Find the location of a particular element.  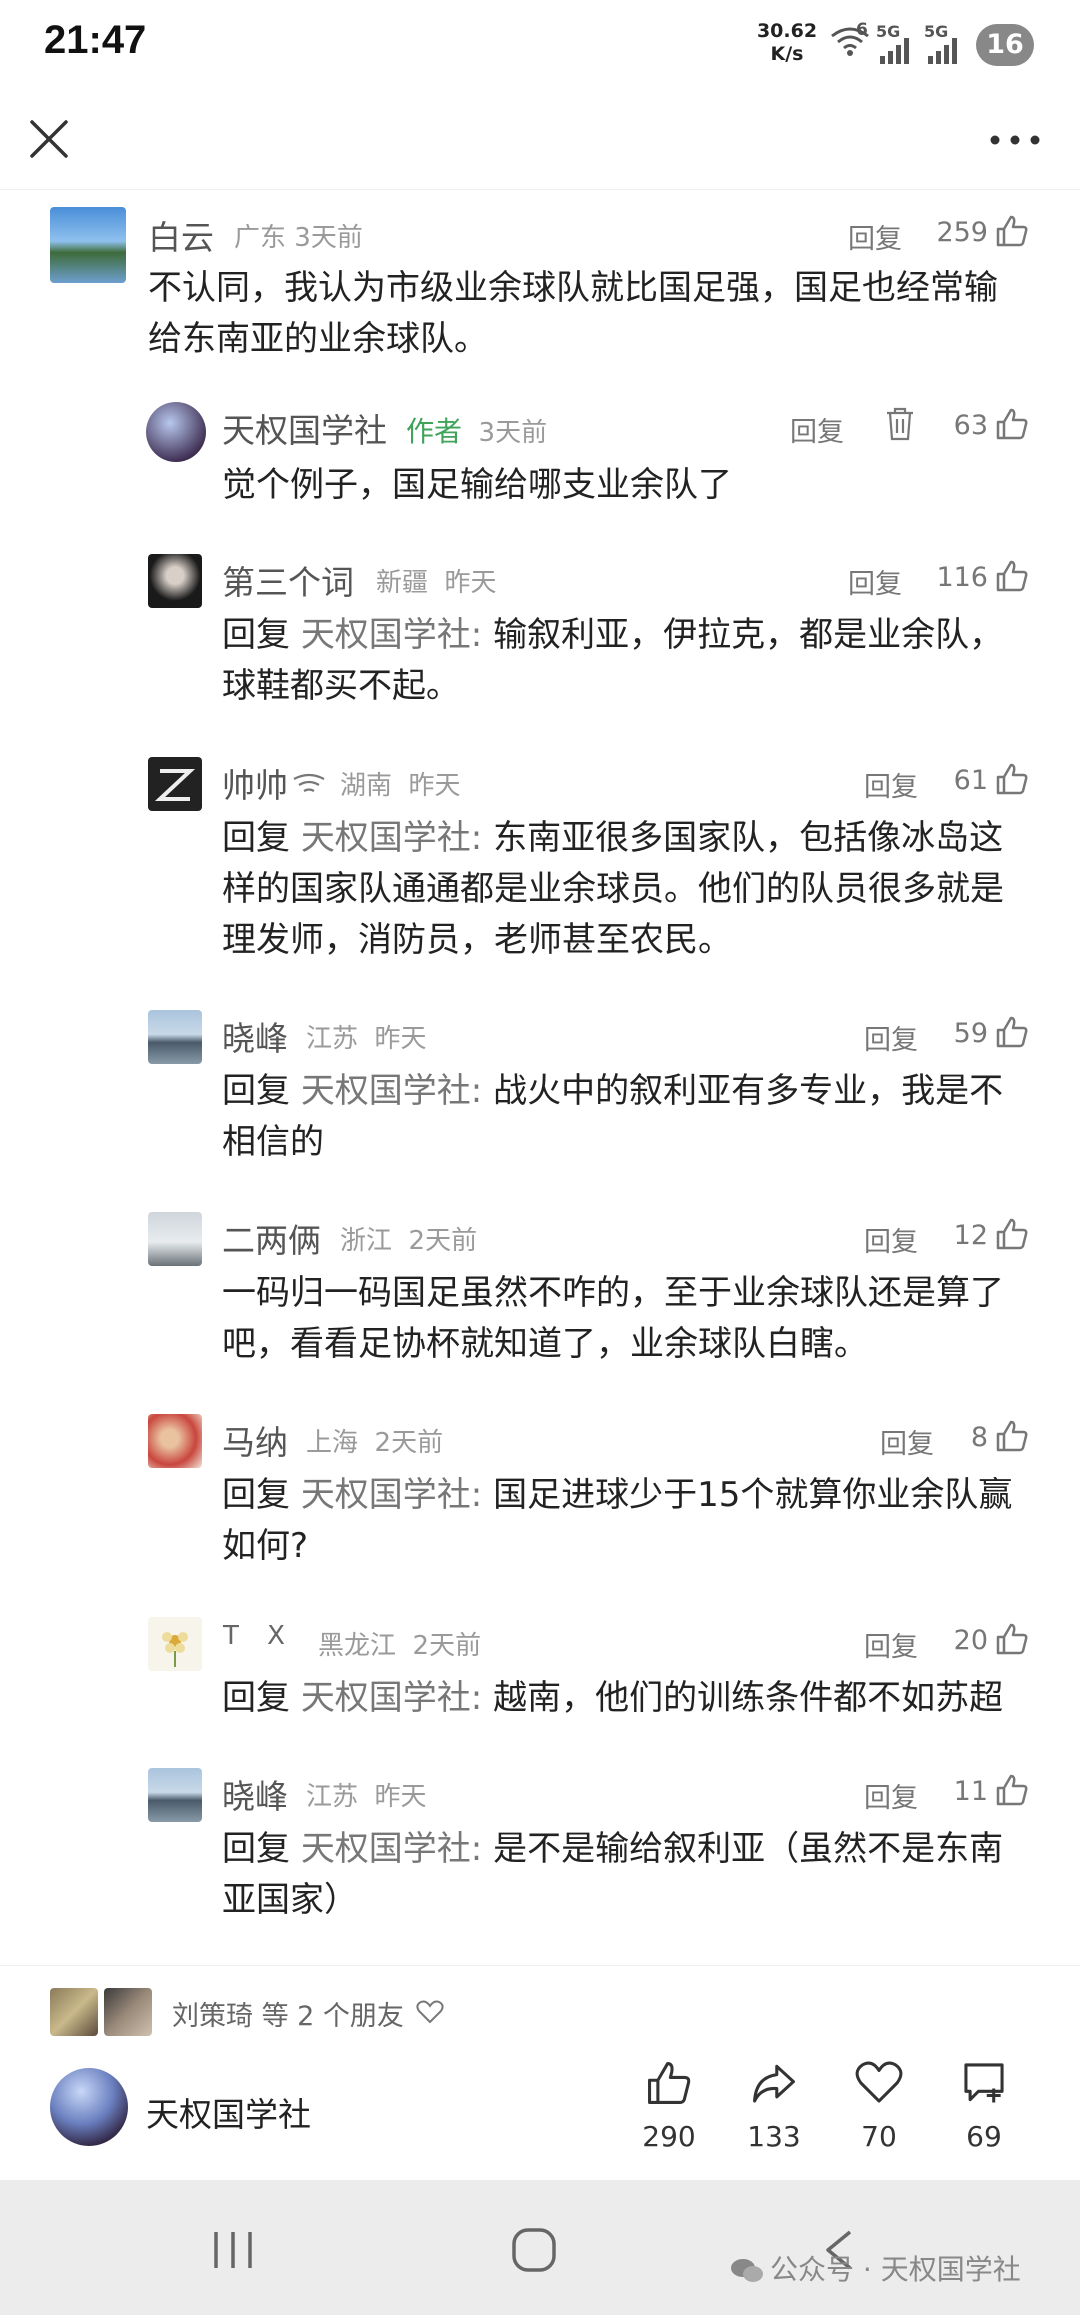

comment-meta: 新疆 昨天 is located at coordinates (436, 580).